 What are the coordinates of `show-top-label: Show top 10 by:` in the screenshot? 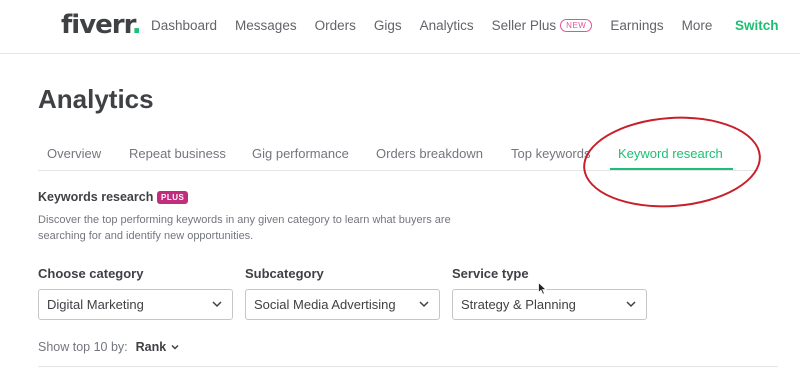 It's located at (83, 347).